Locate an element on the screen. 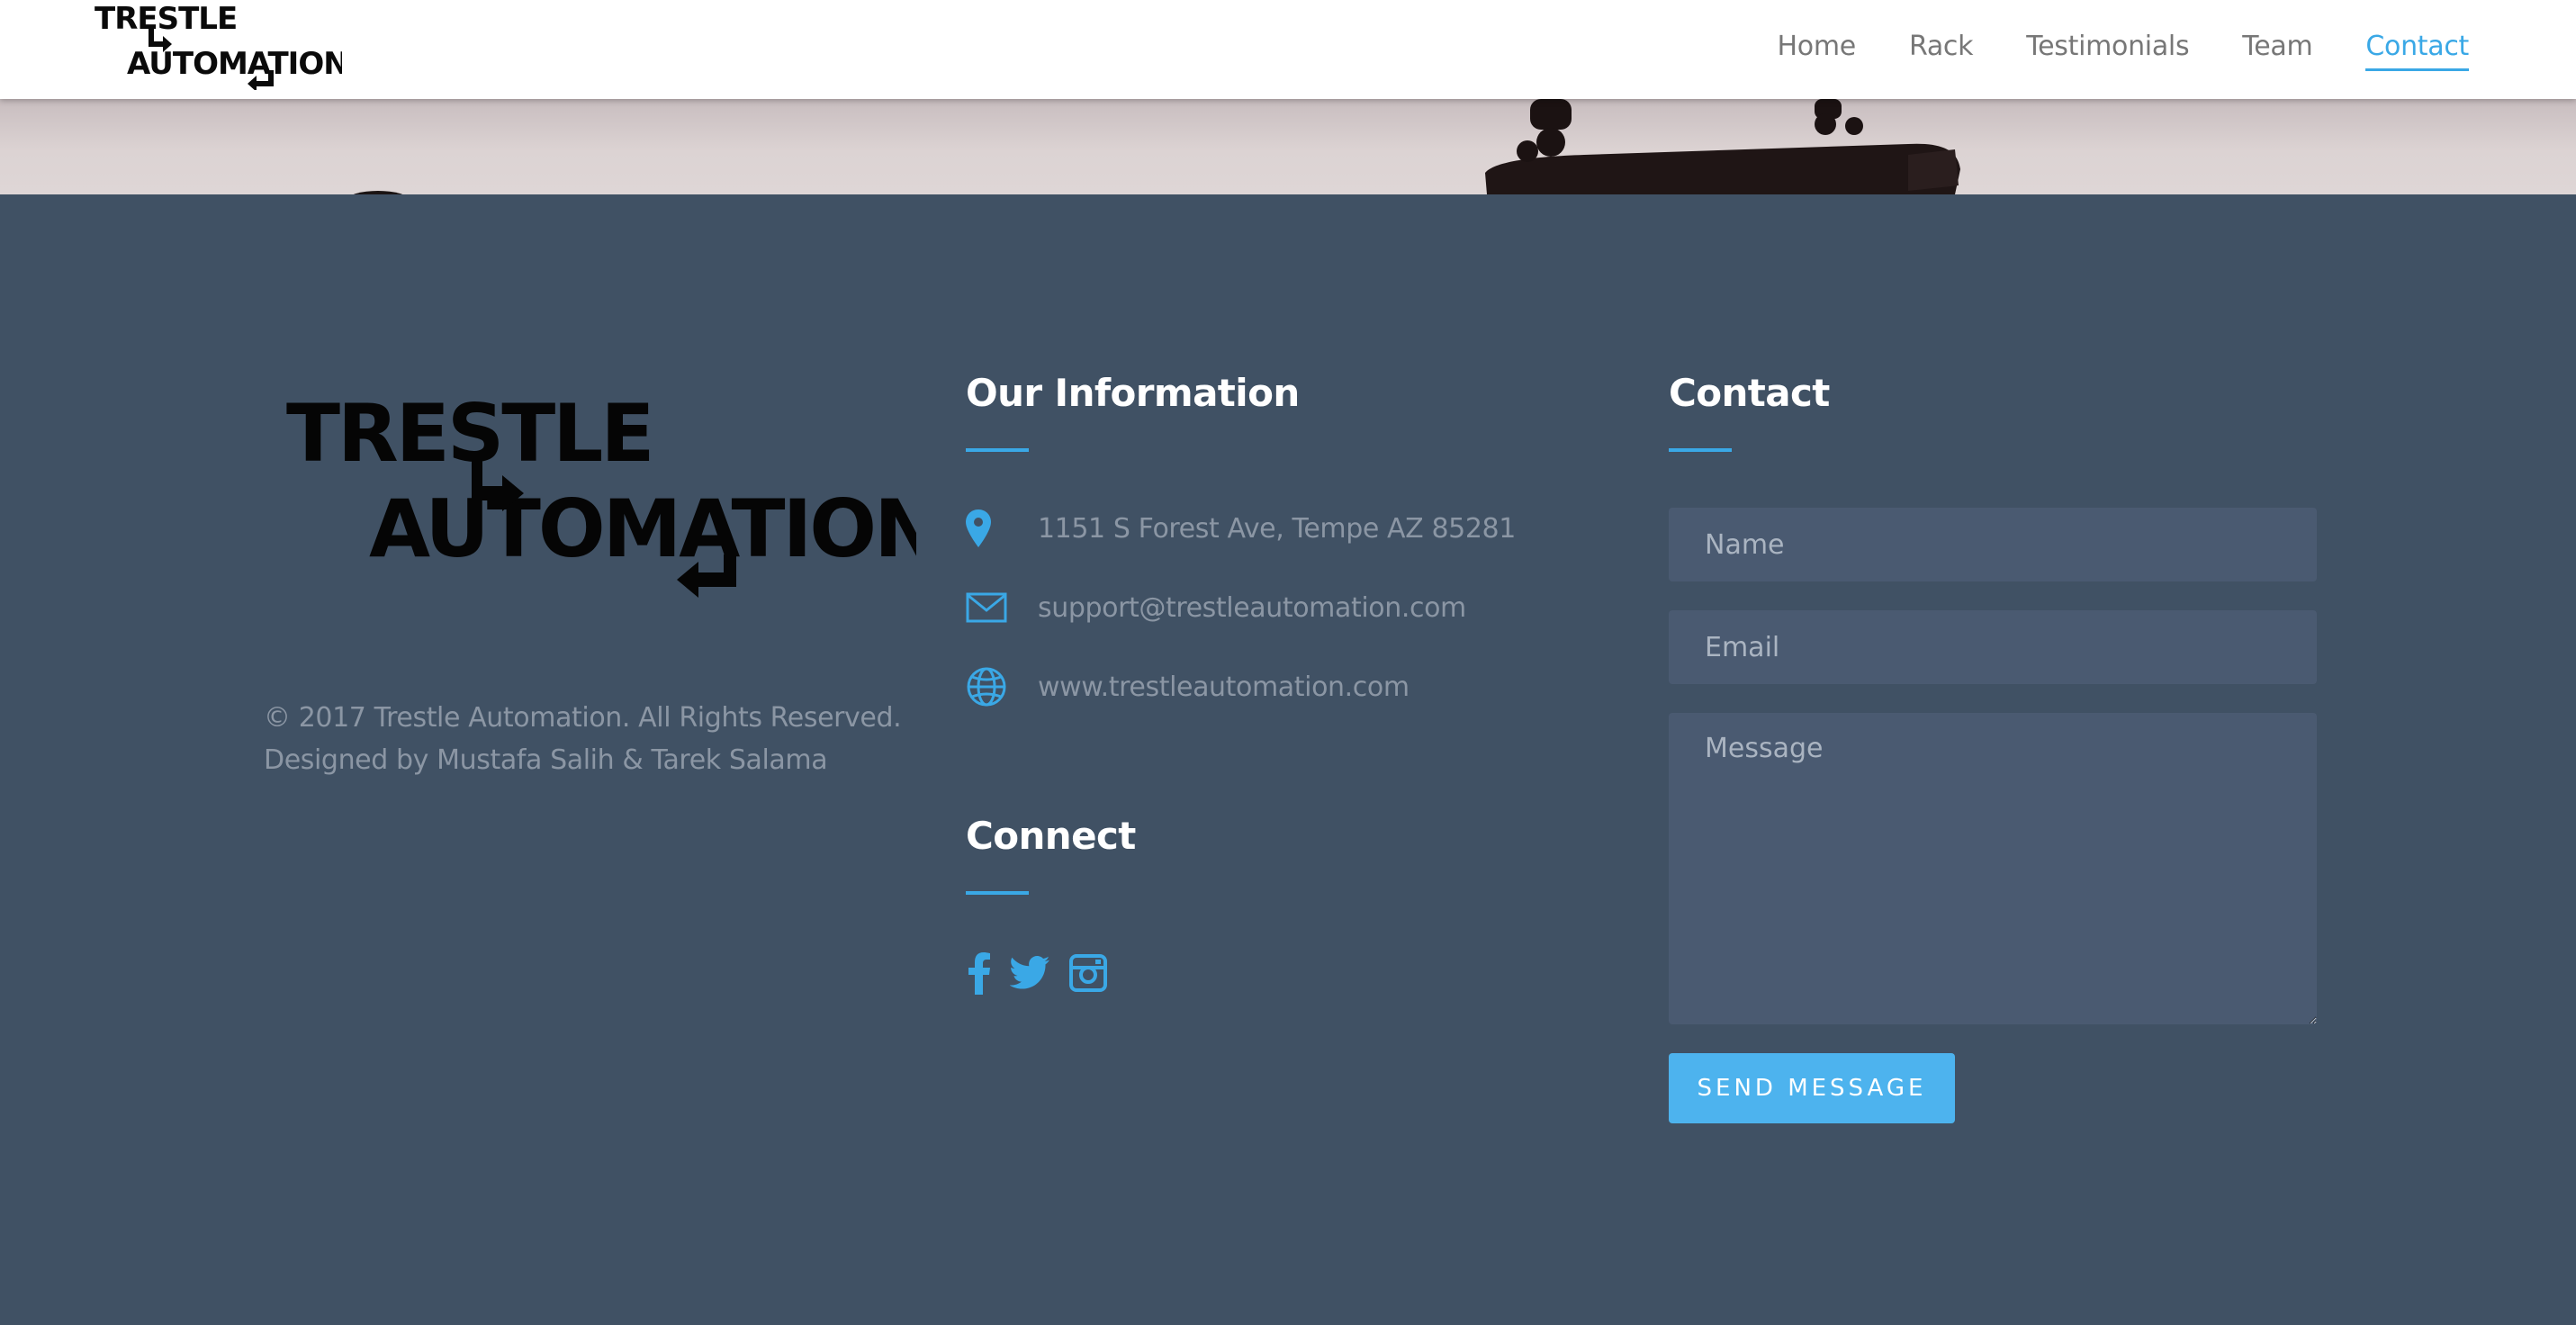 The width and height of the screenshot is (2576, 1325). footer-logo: TRESTLE AUTOMATION is located at coordinates (601, 495).